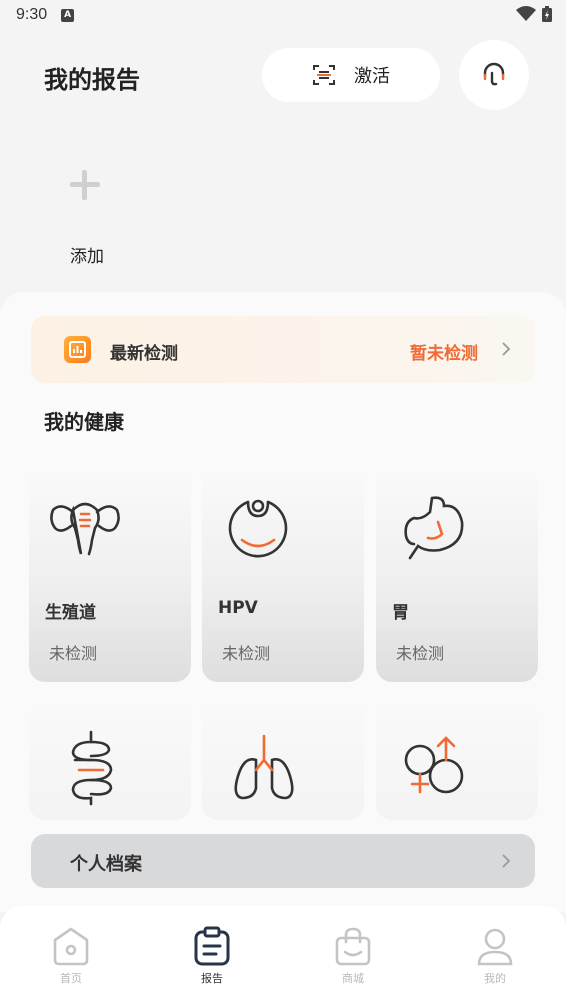 Image resolution: width=566 pixels, height=1006 pixels. What do you see at coordinates (434, 765) in the screenshot?
I see `gender-hormone-icon` at bounding box center [434, 765].